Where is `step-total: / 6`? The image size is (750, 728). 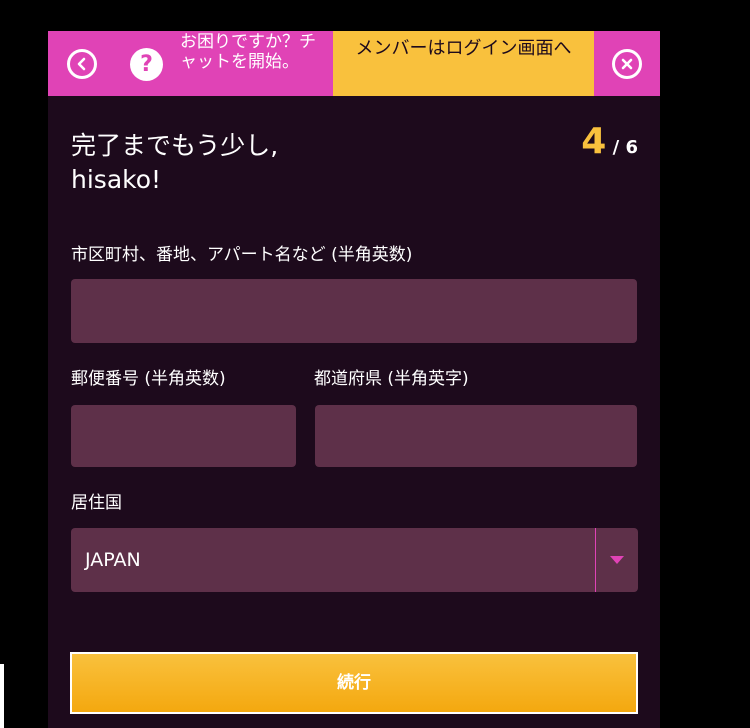 step-total: / 6 is located at coordinates (622, 147).